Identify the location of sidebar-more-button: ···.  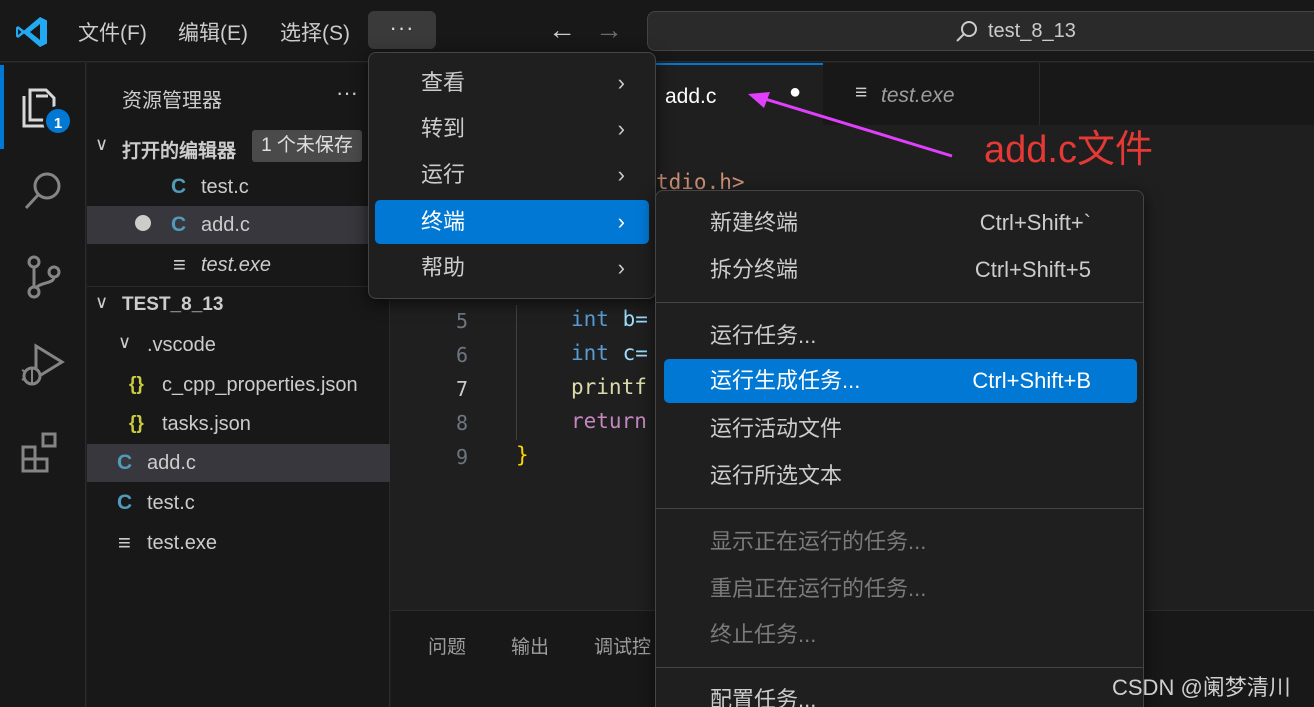
(347, 93).